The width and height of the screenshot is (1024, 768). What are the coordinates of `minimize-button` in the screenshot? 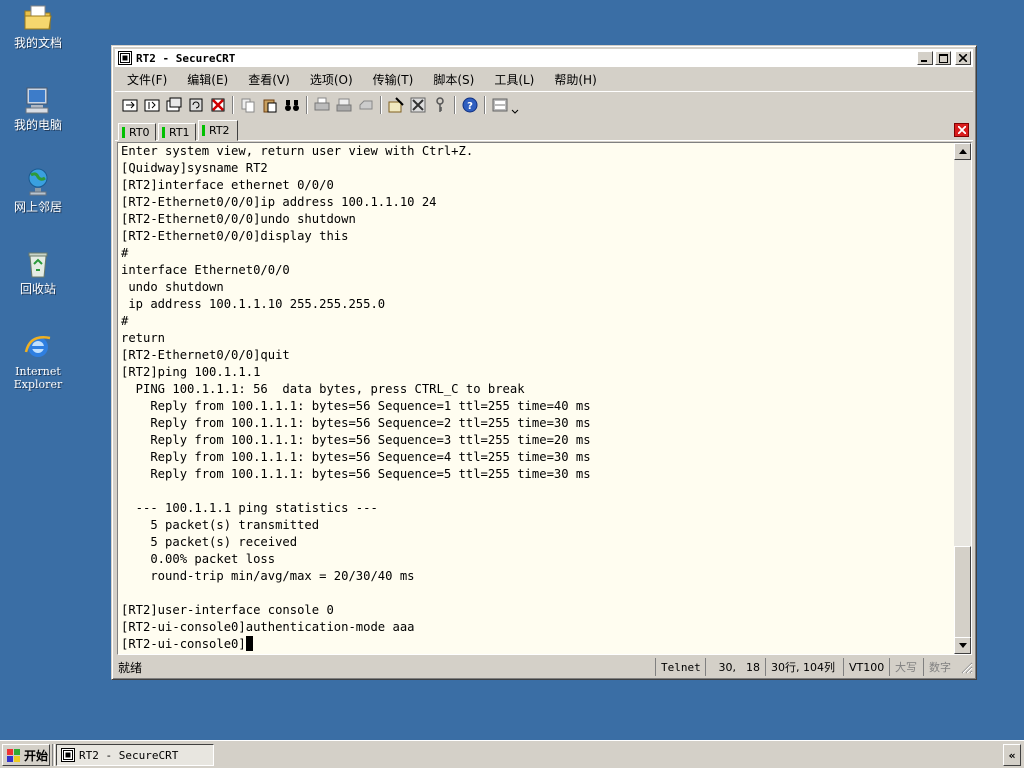 It's located at (925, 58).